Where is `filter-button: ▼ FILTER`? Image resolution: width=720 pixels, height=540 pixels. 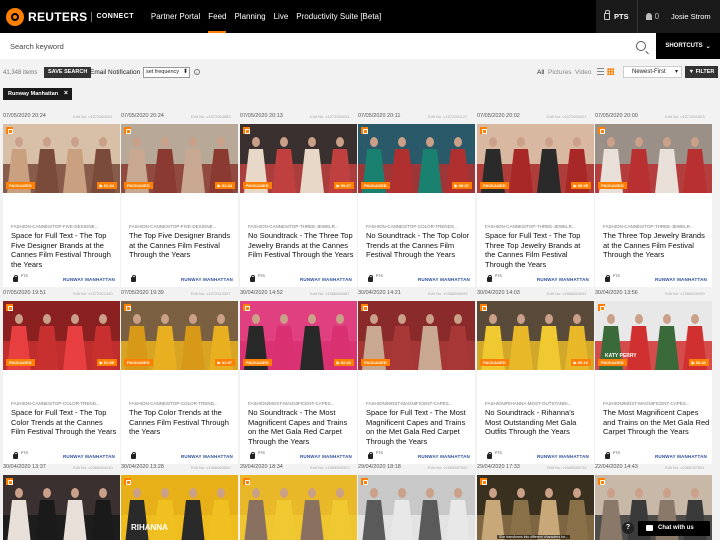
filter-button: ▼ FILTER is located at coordinates (701, 72).